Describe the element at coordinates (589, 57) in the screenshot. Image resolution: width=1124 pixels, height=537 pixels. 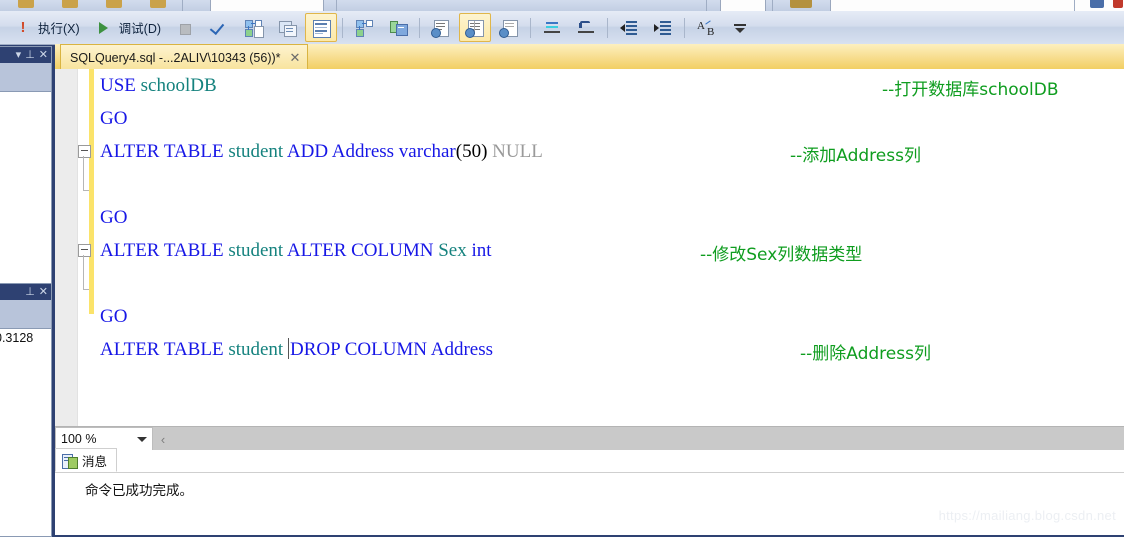
I see `document-tab-strip: SQLQuery4.sql -...2ALIV\10343 (56))* ✕` at that location.